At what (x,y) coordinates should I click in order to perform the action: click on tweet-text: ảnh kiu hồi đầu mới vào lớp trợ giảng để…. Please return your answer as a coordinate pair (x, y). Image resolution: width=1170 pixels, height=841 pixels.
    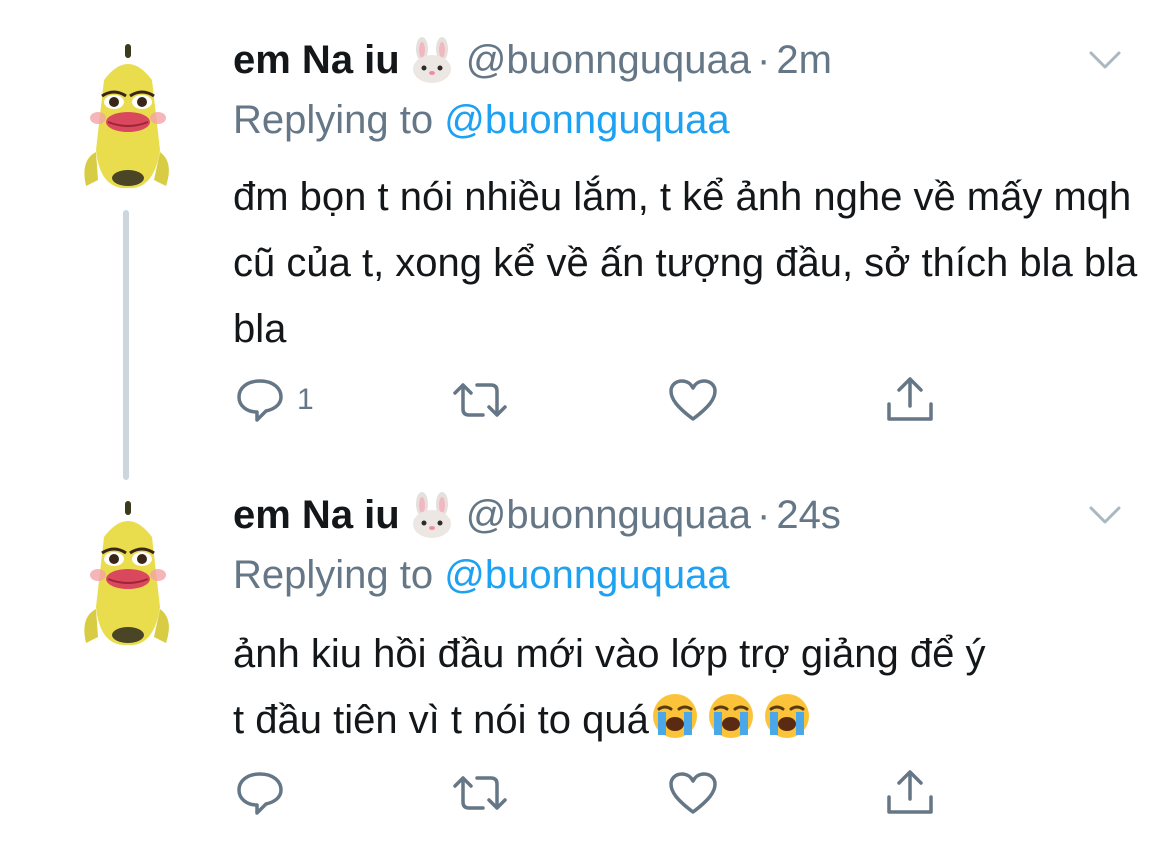
    Looking at the image, I should click on (688, 691).